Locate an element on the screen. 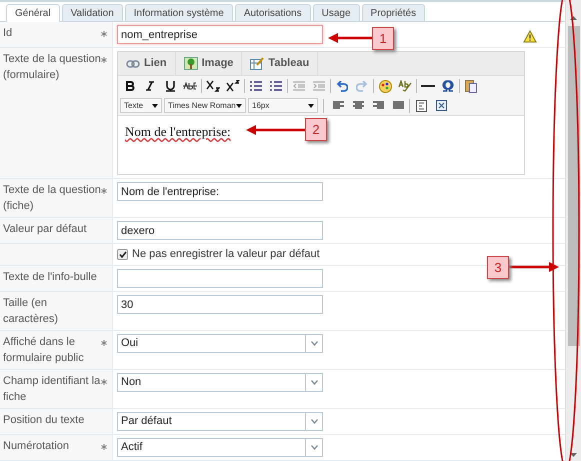 The height and width of the screenshot is (461, 581). text-input is located at coordinates (220, 278).